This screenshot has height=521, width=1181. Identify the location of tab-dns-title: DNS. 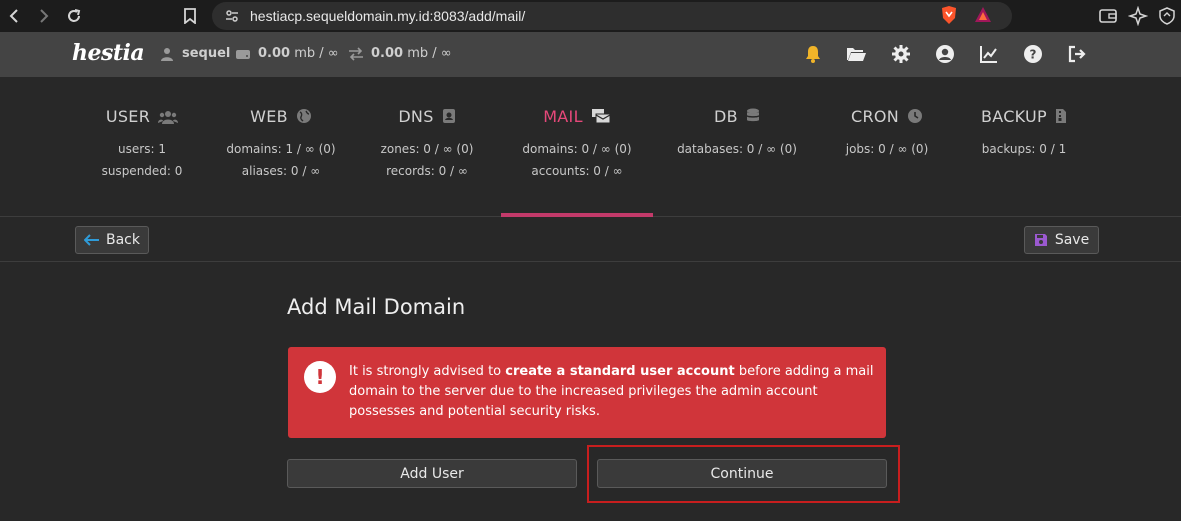
(416, 116).